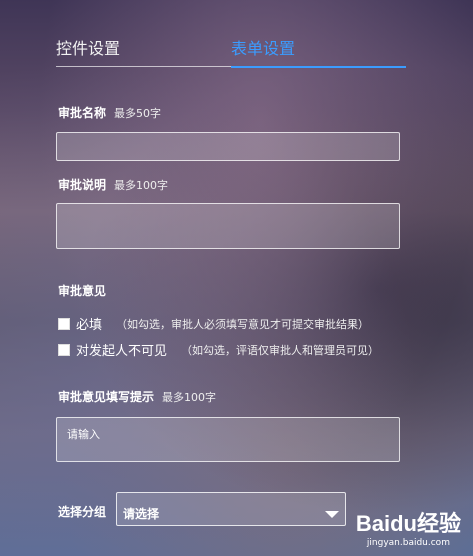 This screenshot has width=473, height=556. Describe the element at coordinates (408, 543) in the screenshot. I see `watermark-url: jingyan.baidu.com` at that location.